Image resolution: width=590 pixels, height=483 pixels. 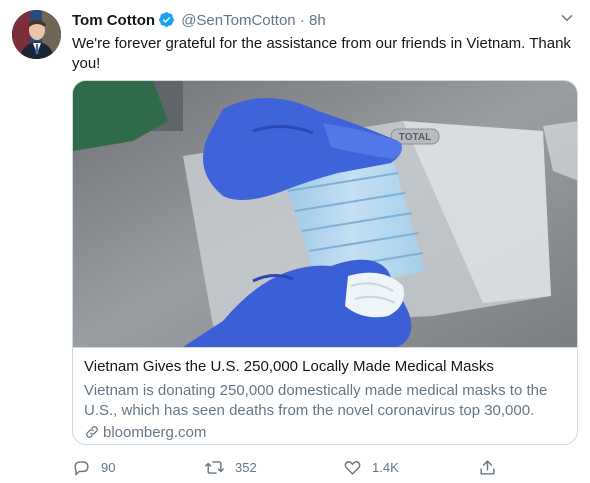 What do you see at coordinates (246, 467) in the screenshot?
I see `retweet-count: 352` at bounding box center [246, 467].